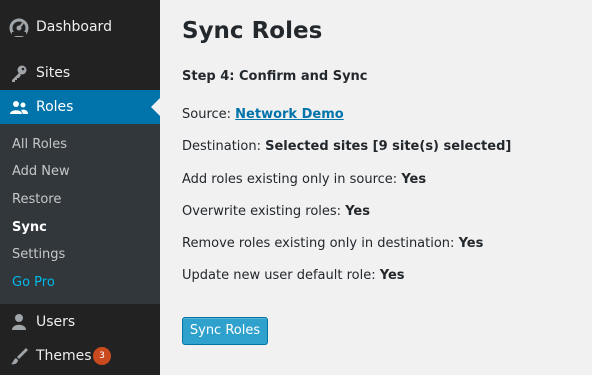 The height and width of the screenshot is (375, 592). Describe the element at coordinates (388, 146) in the screenshot. I see `destination-value: Selected sites [9 site(s) selected]` at that location.